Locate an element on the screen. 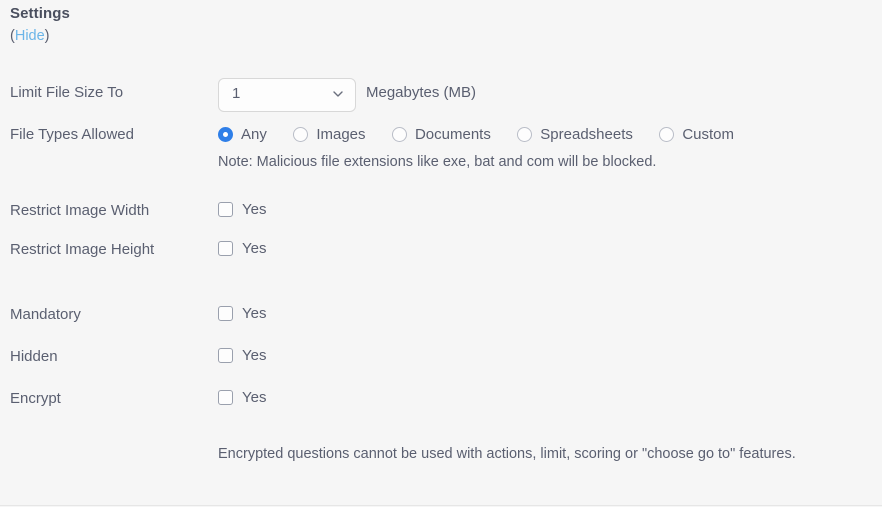 The height and width of the screenshot is (507, 882). radio-custom-indicator is located at coordinates (667, 134).